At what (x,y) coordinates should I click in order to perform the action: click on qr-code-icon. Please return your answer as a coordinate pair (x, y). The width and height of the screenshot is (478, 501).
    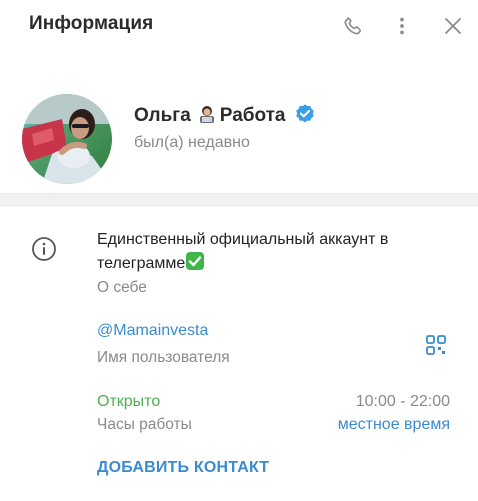
    Looking at the image, I should click on (436, 345).